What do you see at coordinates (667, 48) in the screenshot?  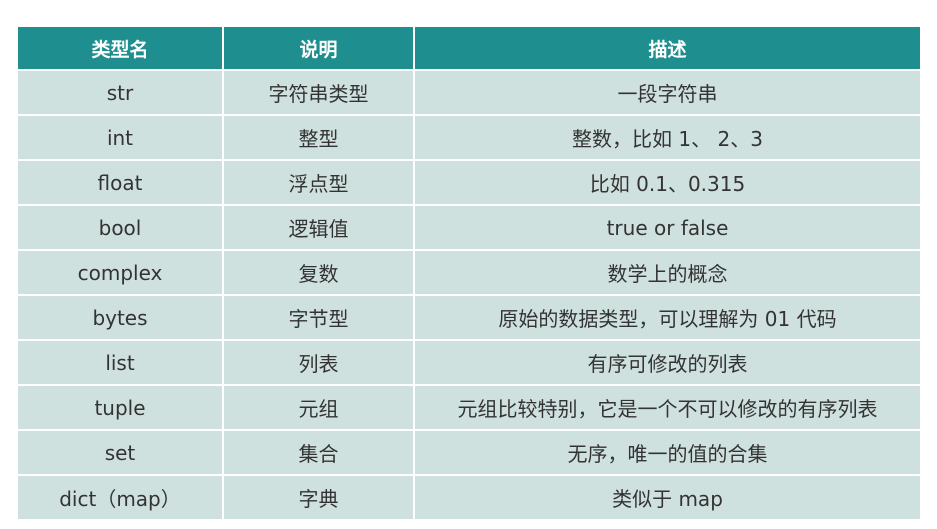 I see `header-description: 描述` at bounding box center [667, 48].